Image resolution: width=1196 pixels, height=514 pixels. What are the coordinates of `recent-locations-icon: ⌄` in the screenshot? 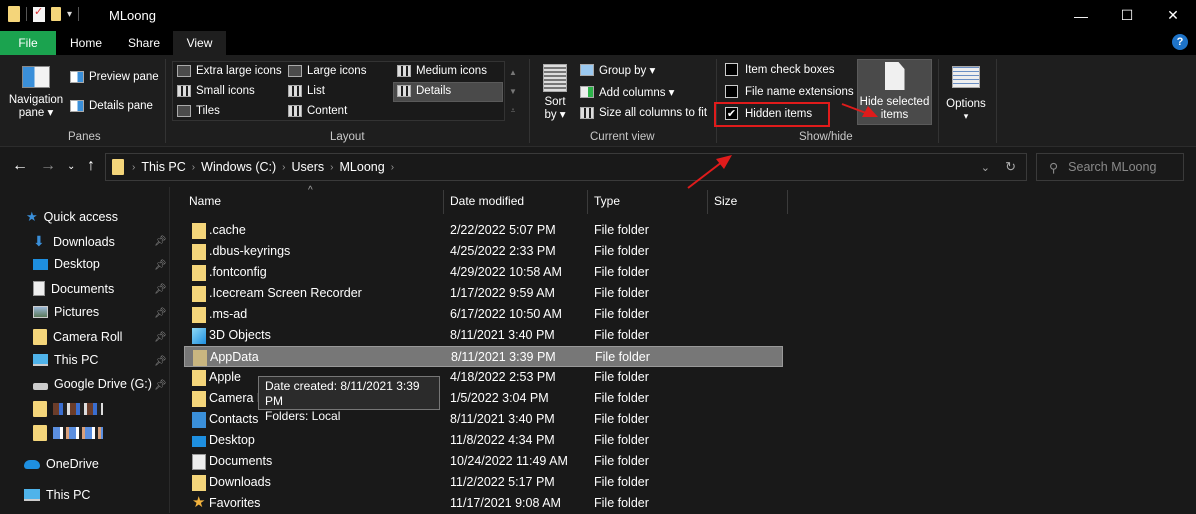 It's located at (71, 166).